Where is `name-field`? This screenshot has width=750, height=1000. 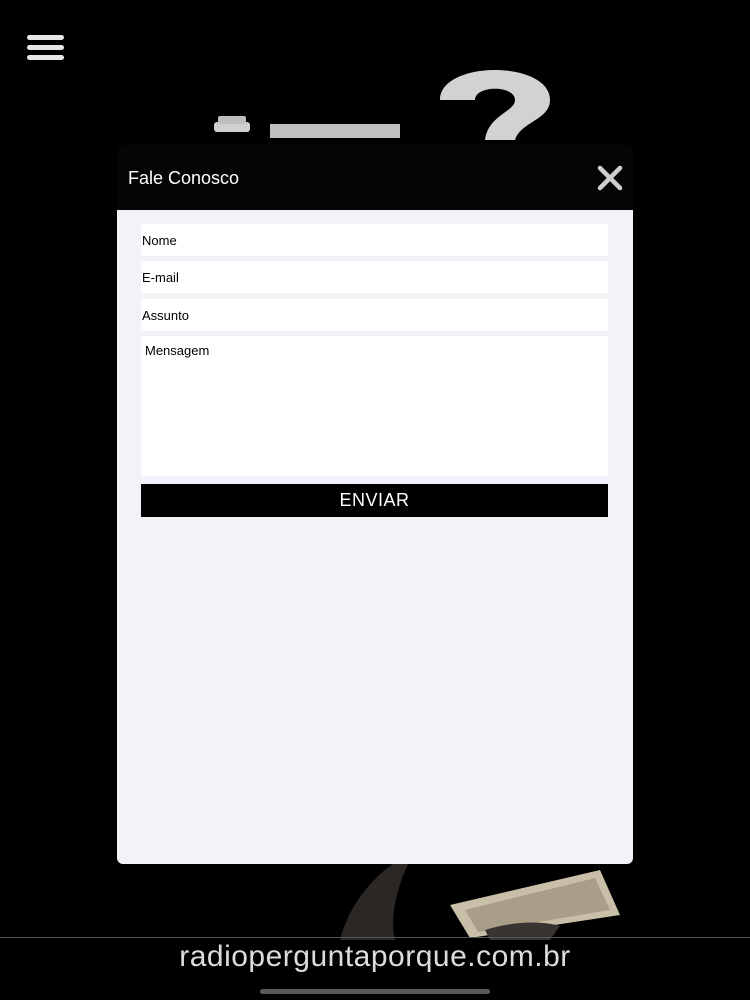
name-field is located at coordinates (374, 240).